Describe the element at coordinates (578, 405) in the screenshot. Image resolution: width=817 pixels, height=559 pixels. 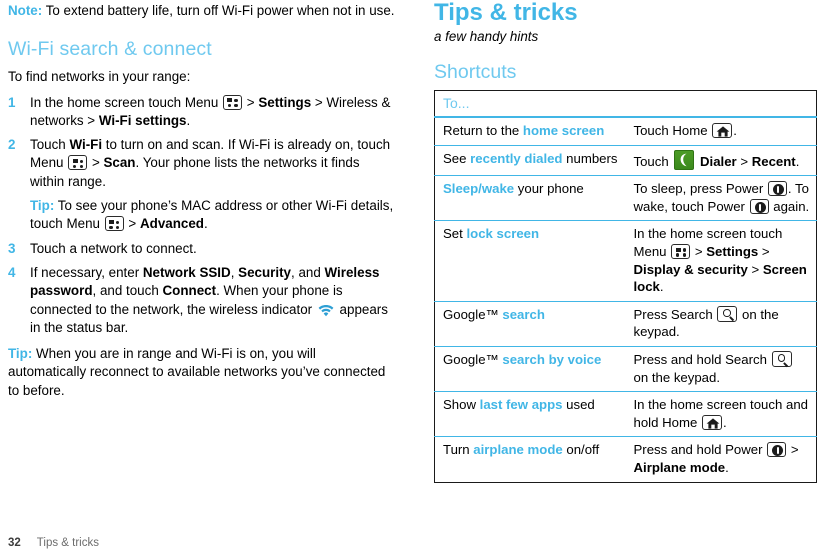
I see `text-run: used` at that location.